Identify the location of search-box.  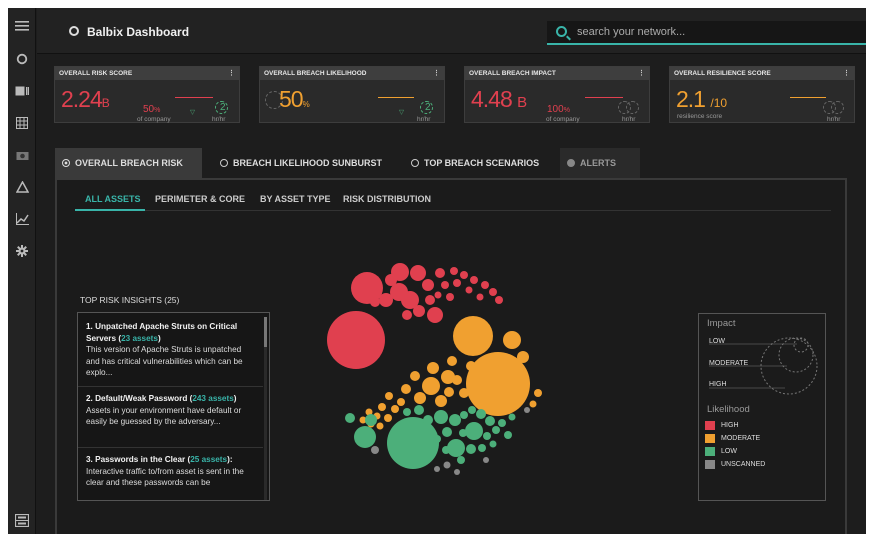
(706, 33).